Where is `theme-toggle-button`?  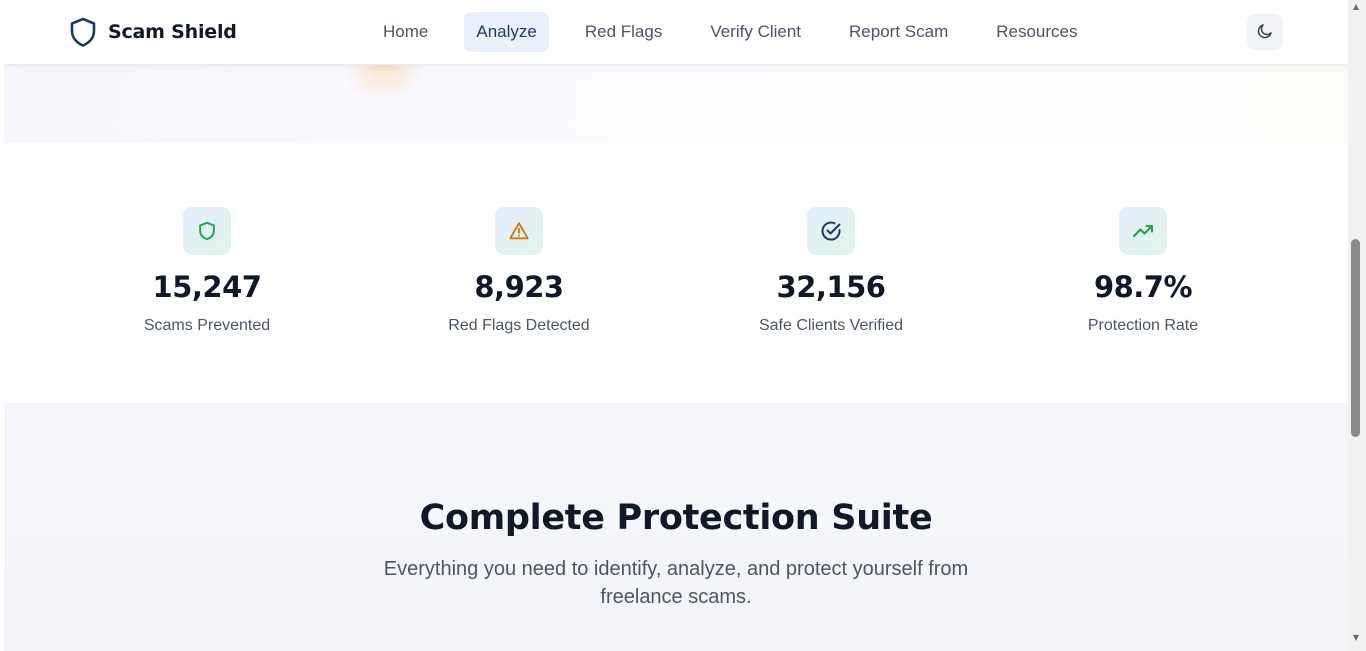 theme-toggle-button is located at coordinates (1265, 32).